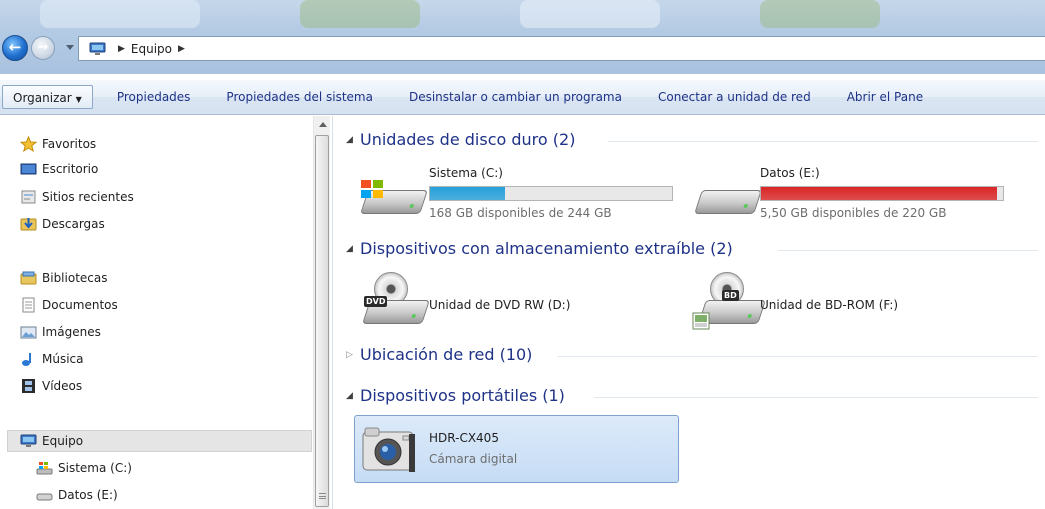 The width and height of the screenshot is (1045, 509). I want to click on scroll-up-arrow-icon, so click(323, 124).